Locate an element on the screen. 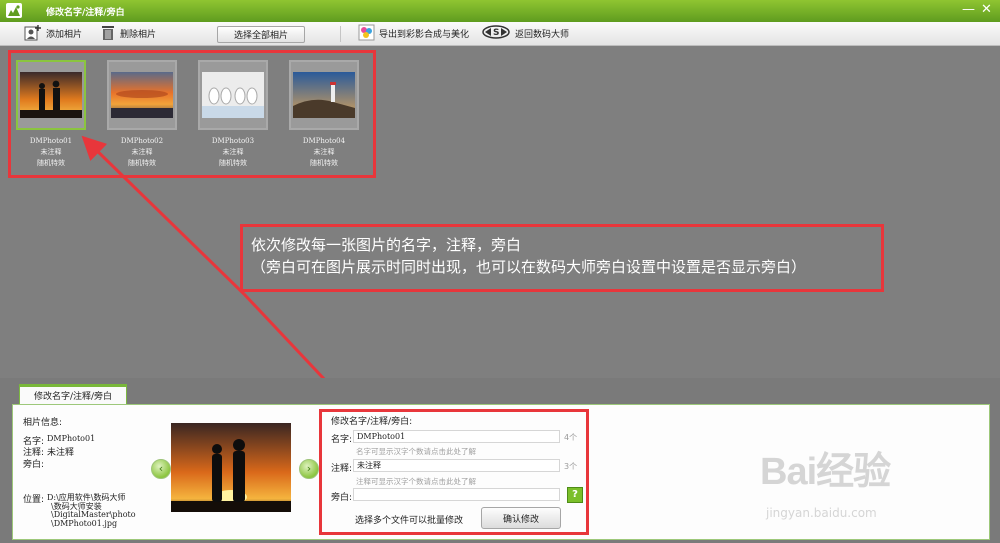 The width and height of the screenshot is (1000, 543). watermark-brand: Bai经验 is located at coordinates (825, 472).